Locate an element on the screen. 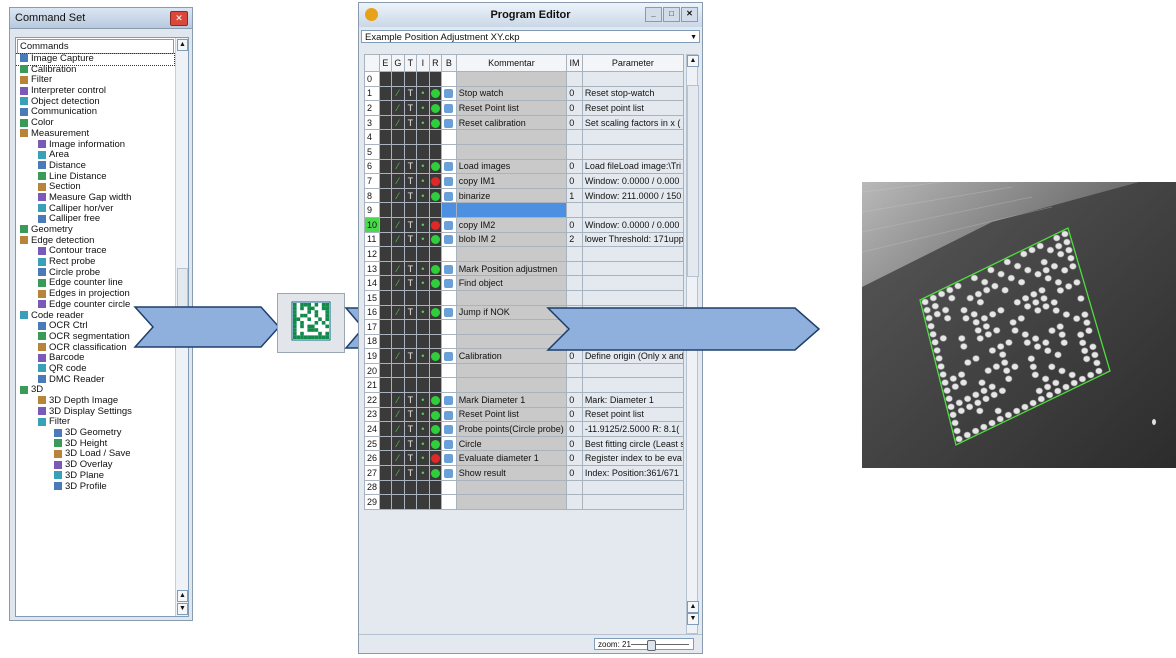 The width and height of the screenshot is (1176, 658). comment-cell: Load images is located at coordinates (511, 166).